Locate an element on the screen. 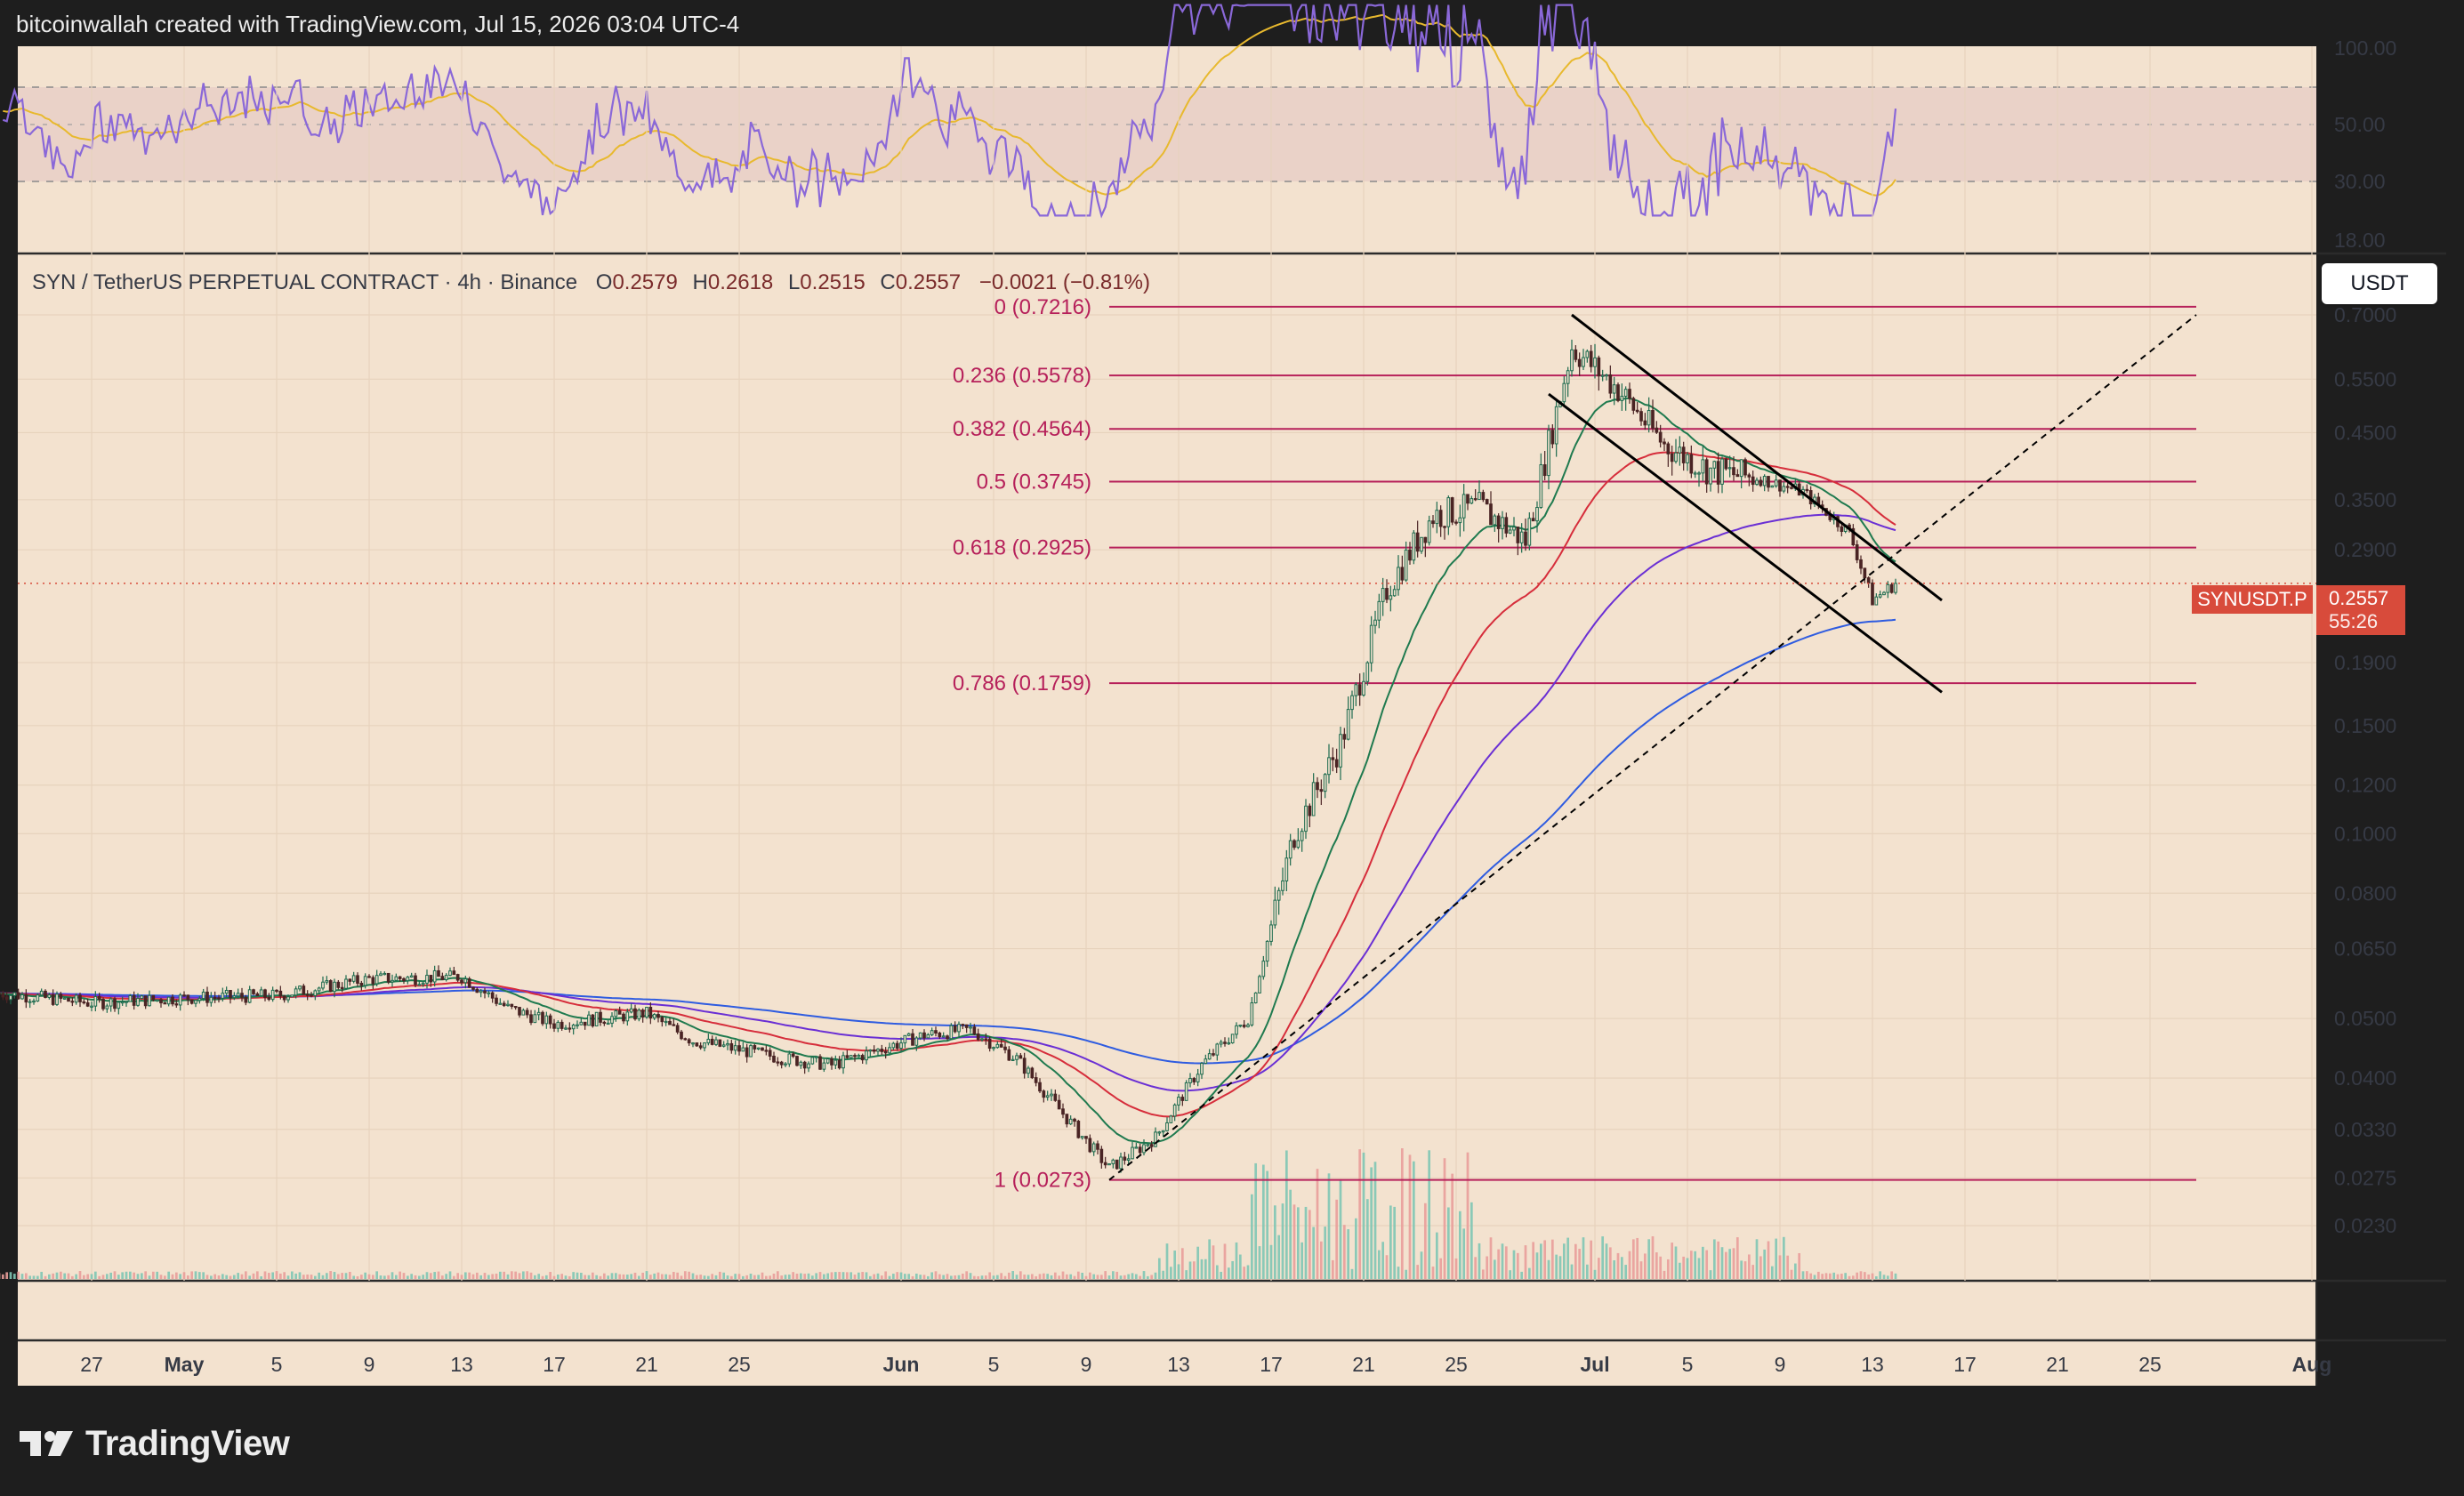 The image size is (2464, 1496). fib-level-label: 0.5 (0.3745) is located at coordinates (1034, 483).